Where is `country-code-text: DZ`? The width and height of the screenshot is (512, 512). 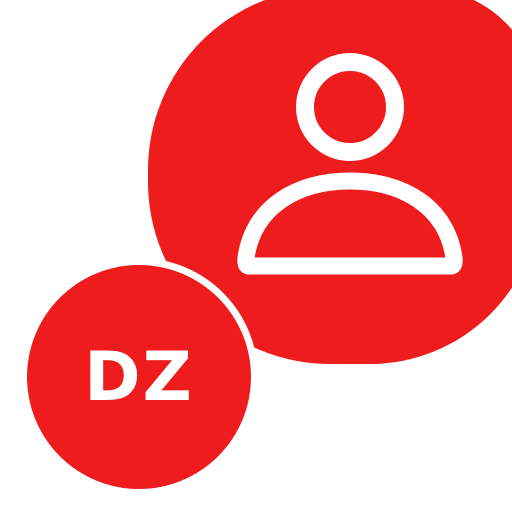
country-code-text: DZ is located at coordinates (139, 377).